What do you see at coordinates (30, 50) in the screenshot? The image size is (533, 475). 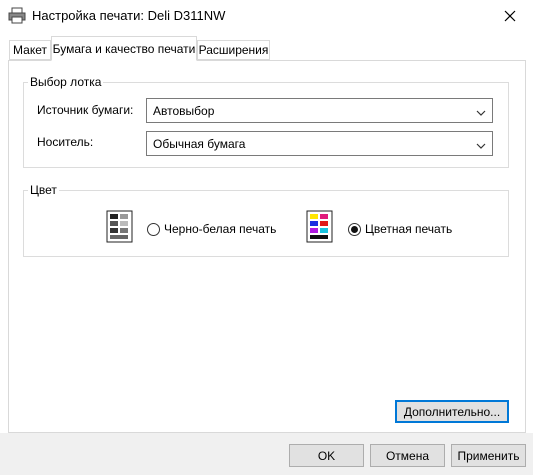 I see `tab-layout: Макет` at bounding box center [30, 50].